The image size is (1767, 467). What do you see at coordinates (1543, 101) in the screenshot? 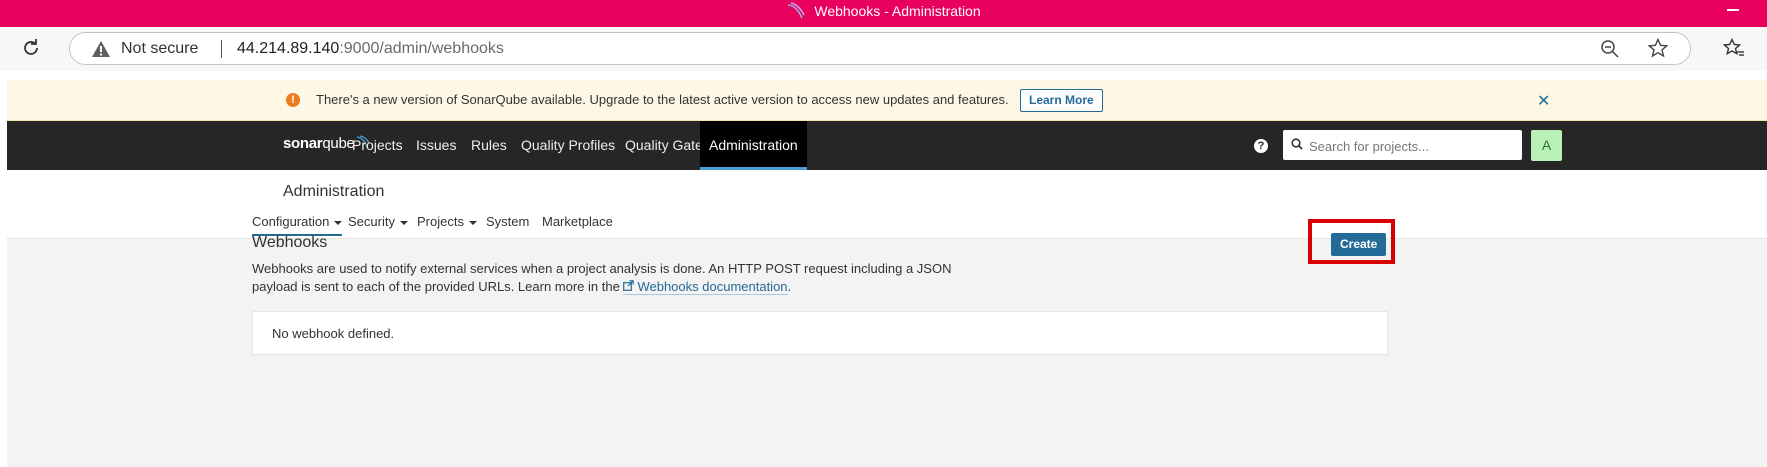
I see `close-icon: ✕` at bounding box center [1543, 101].